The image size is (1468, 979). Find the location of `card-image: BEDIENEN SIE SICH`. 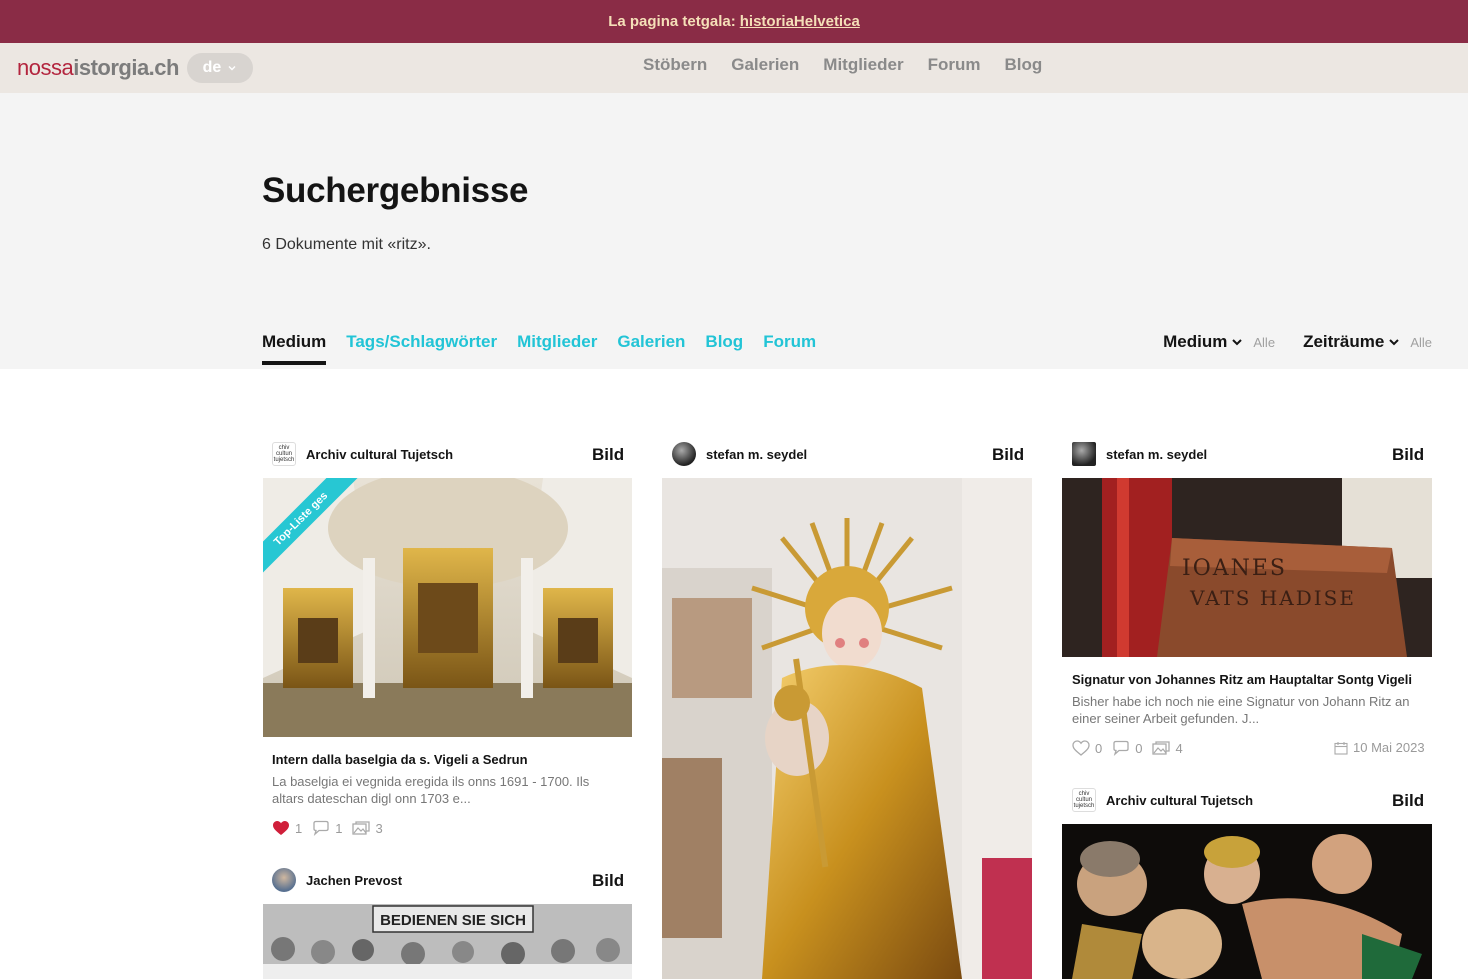

card-image: BEDIENEN SIE SICH is located at coordinates (447, 941).